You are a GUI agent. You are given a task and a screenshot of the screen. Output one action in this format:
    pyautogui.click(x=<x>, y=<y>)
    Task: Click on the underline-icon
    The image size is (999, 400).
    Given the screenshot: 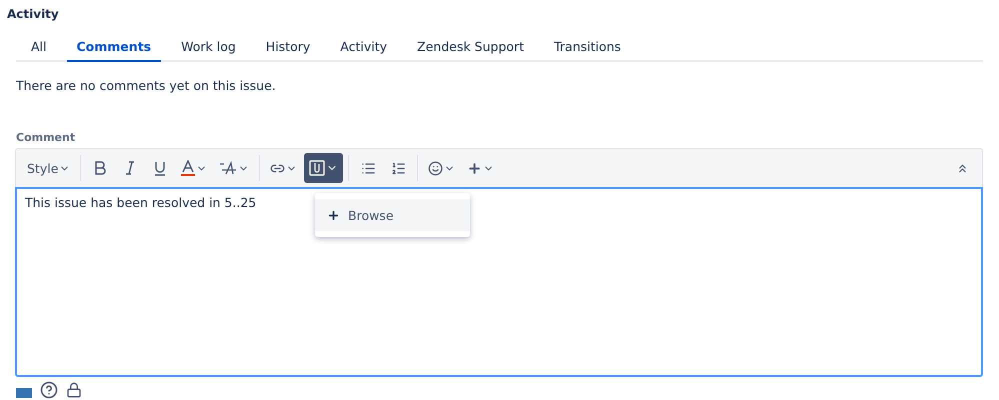 What is the action you would take?
    pyautogui.click(x=160, y=168)
    